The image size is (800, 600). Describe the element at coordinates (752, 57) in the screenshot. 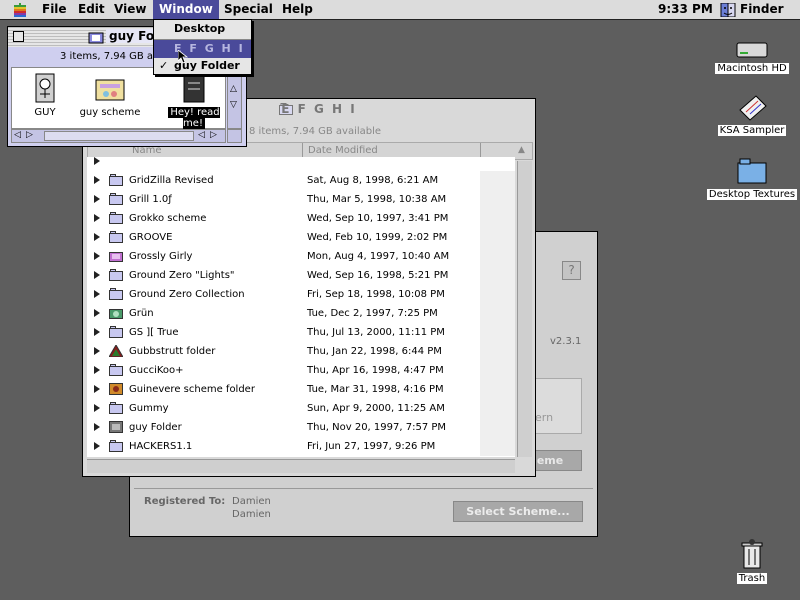

I see `desktop-icon-macintosh-hd: Macintosh HD` at that location.